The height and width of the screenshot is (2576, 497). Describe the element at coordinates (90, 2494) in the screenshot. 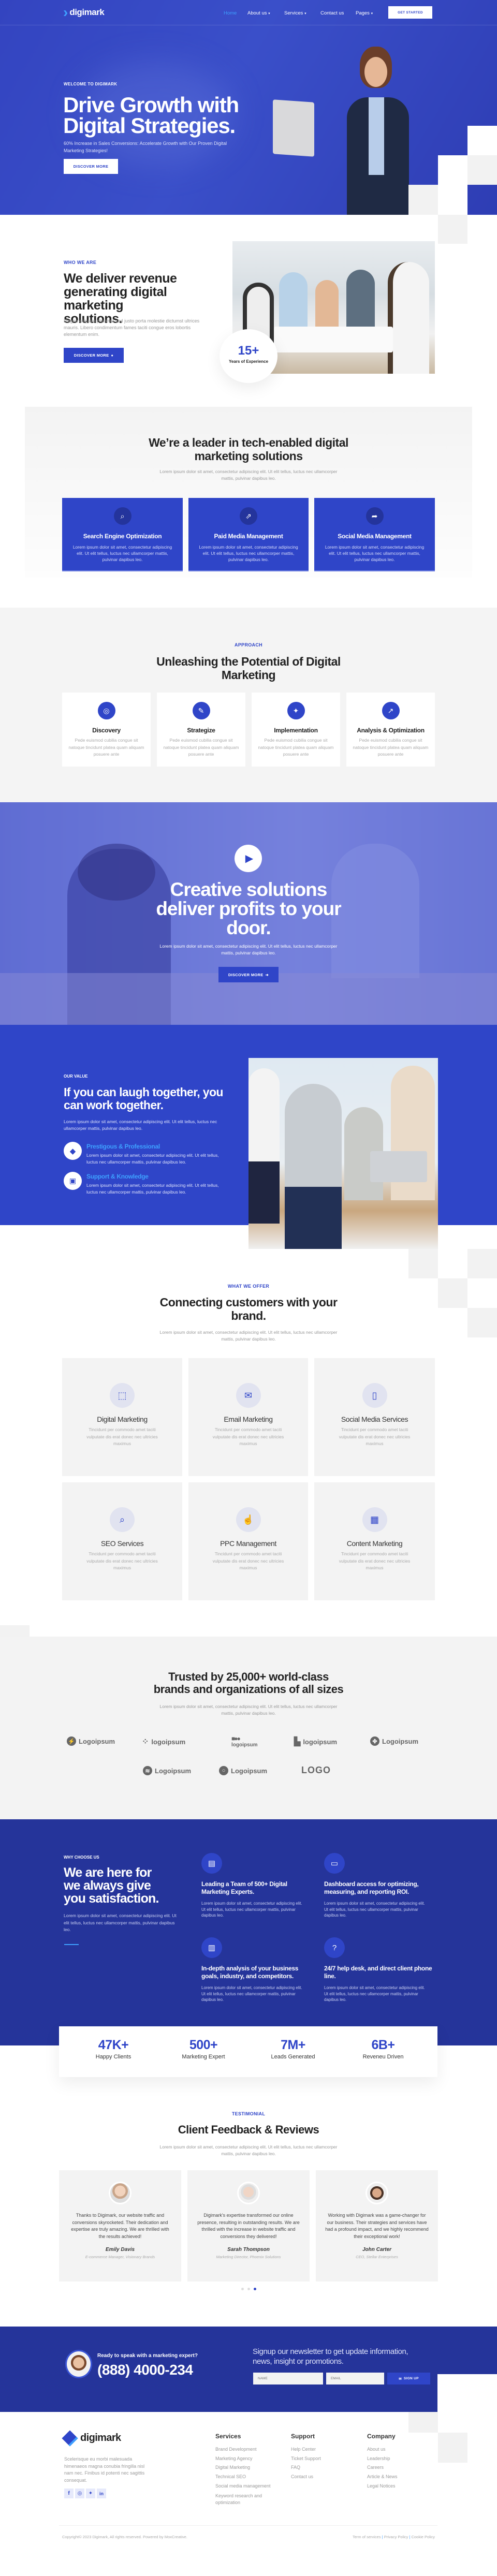

I see `twitter-icon: ✦` at that location.